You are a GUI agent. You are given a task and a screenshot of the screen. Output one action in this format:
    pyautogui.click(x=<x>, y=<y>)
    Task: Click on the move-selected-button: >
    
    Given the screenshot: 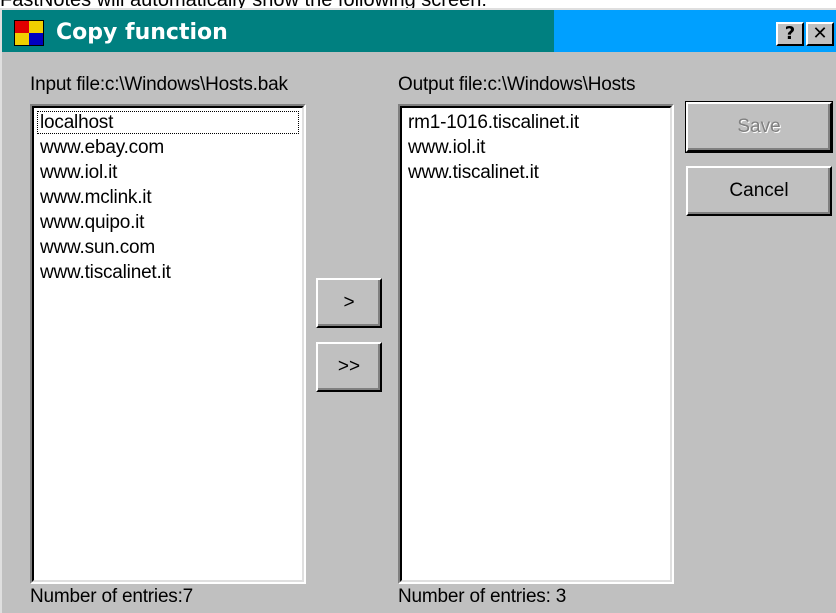 What is the action you would take?
    pyautogui.click(x=349, y=303)
    